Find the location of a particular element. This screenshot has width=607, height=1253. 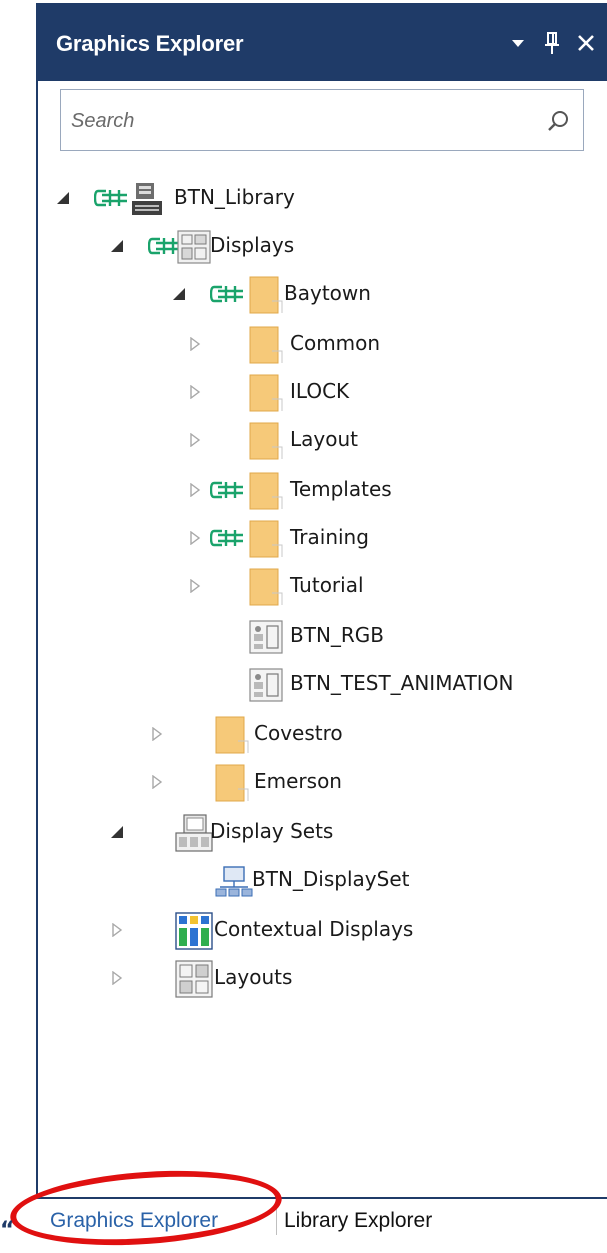

tree-node-training: Training is located at coordinates (322, 538).